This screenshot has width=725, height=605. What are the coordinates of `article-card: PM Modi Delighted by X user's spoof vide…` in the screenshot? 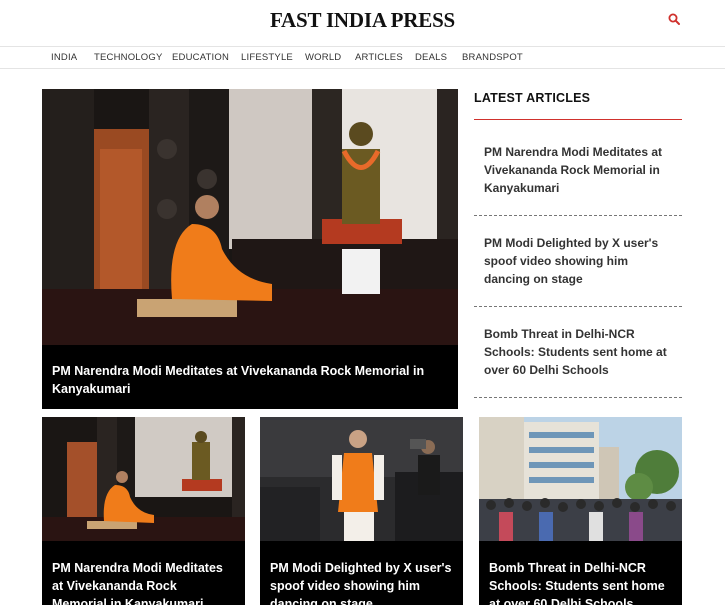 It's located at (361, 511).